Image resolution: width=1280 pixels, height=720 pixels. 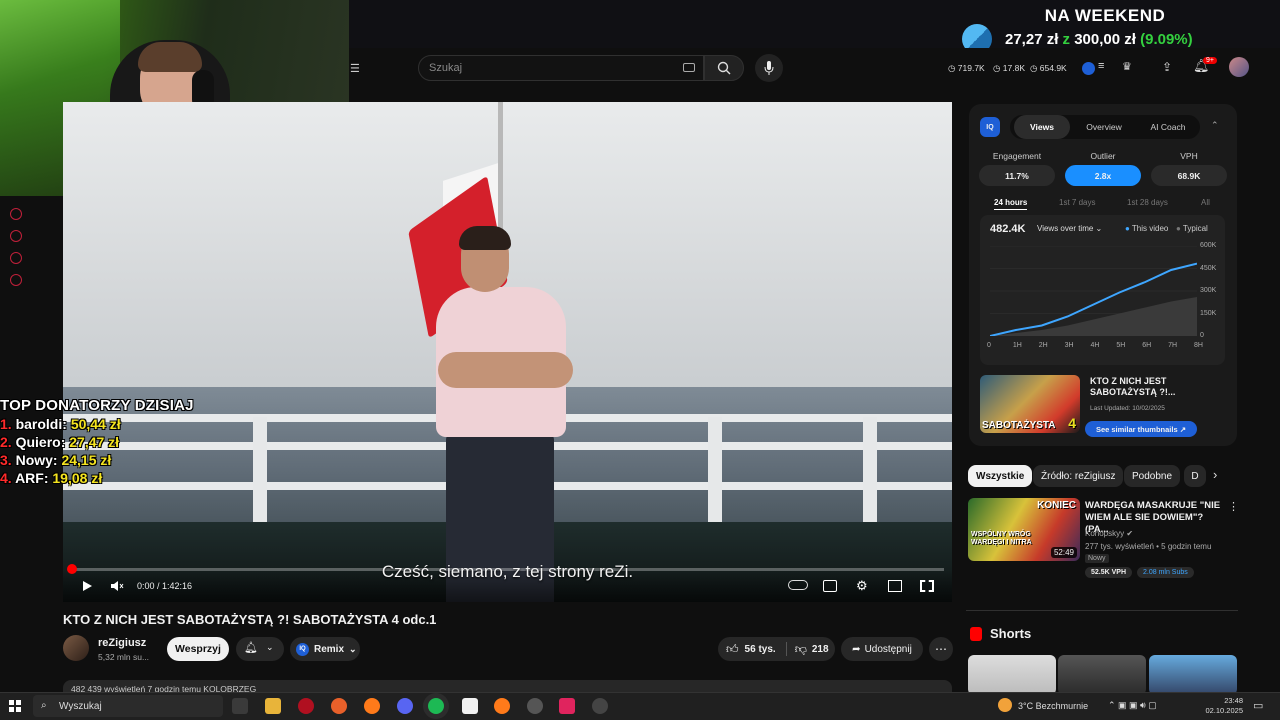 What do you see at coordinates (760, 649) in the screenshot?
I see `like-count: 56 tys.` at bounding box center [760, 649].